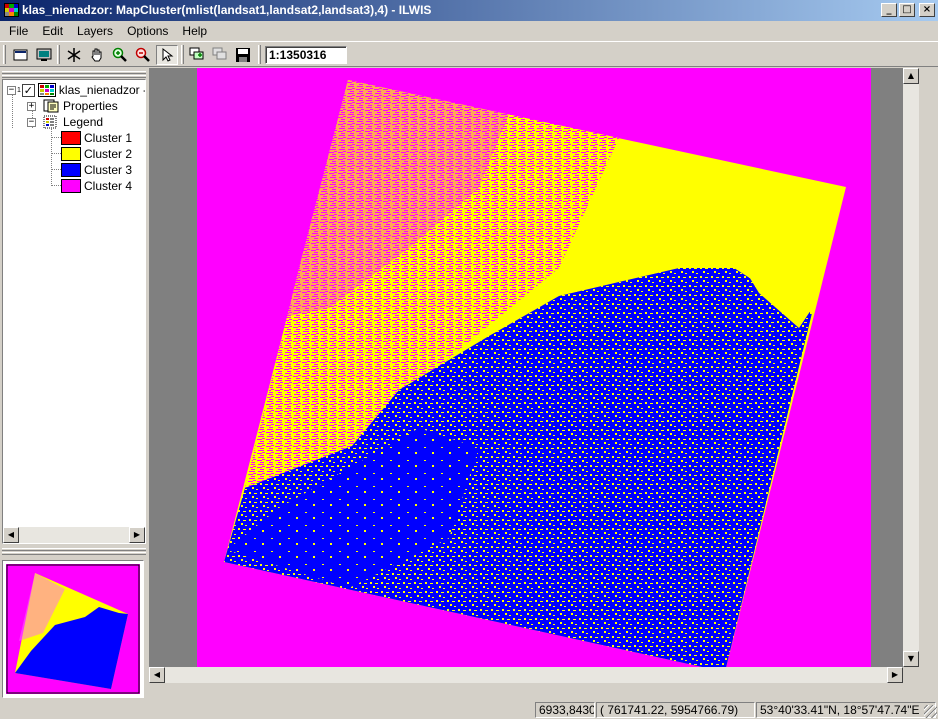 This screenshot has height=719, width=938. I want to click on status-rowcol: 6933,8430, so click(565, 710).